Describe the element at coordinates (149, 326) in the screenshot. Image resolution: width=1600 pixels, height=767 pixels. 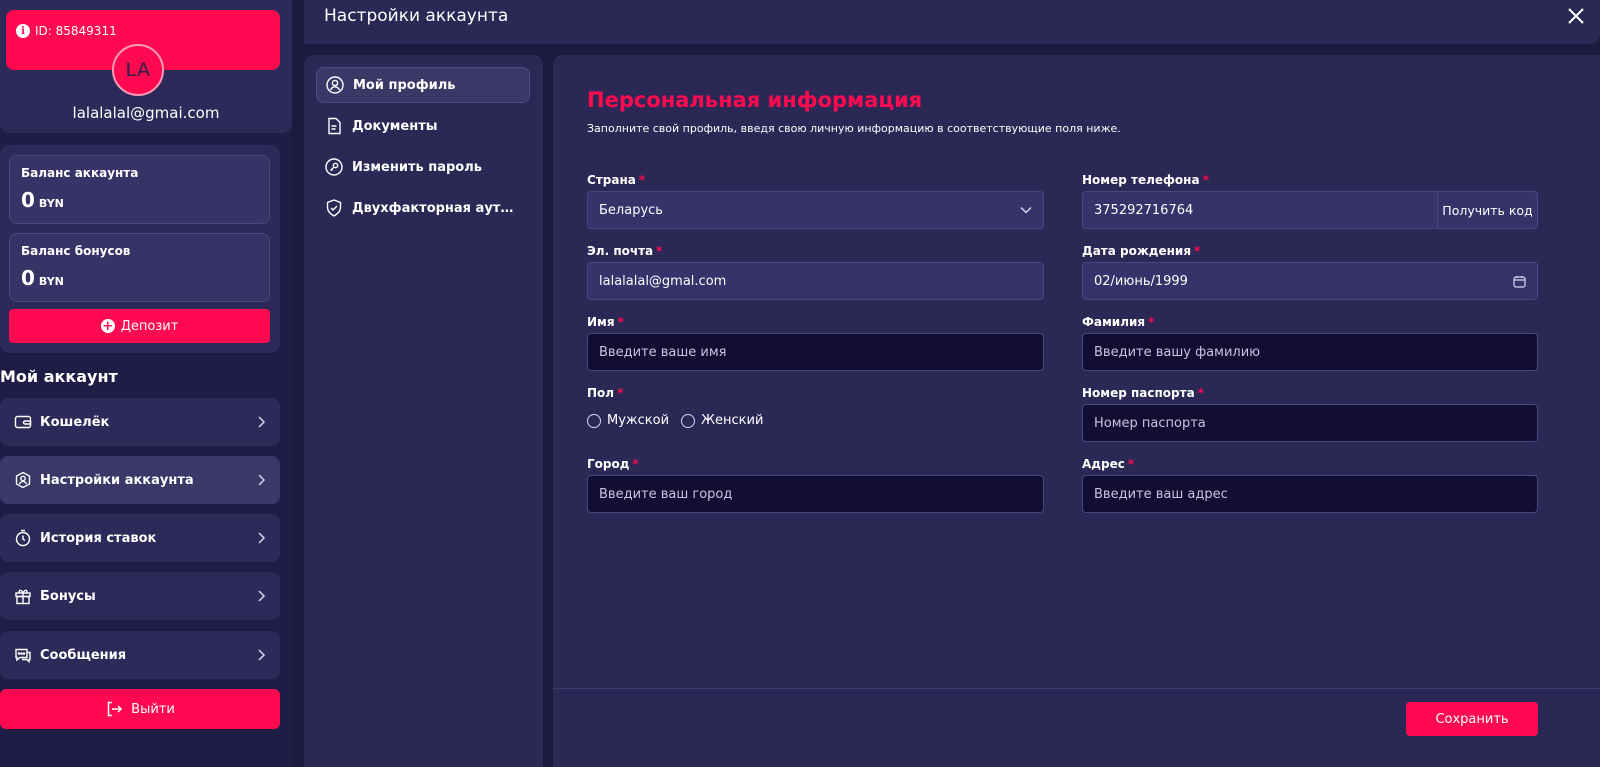
I see `deposit-label: Депозит` at that location.